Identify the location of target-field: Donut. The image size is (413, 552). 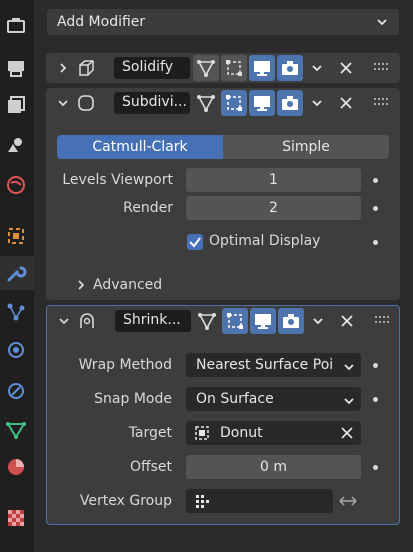
(273, 433).